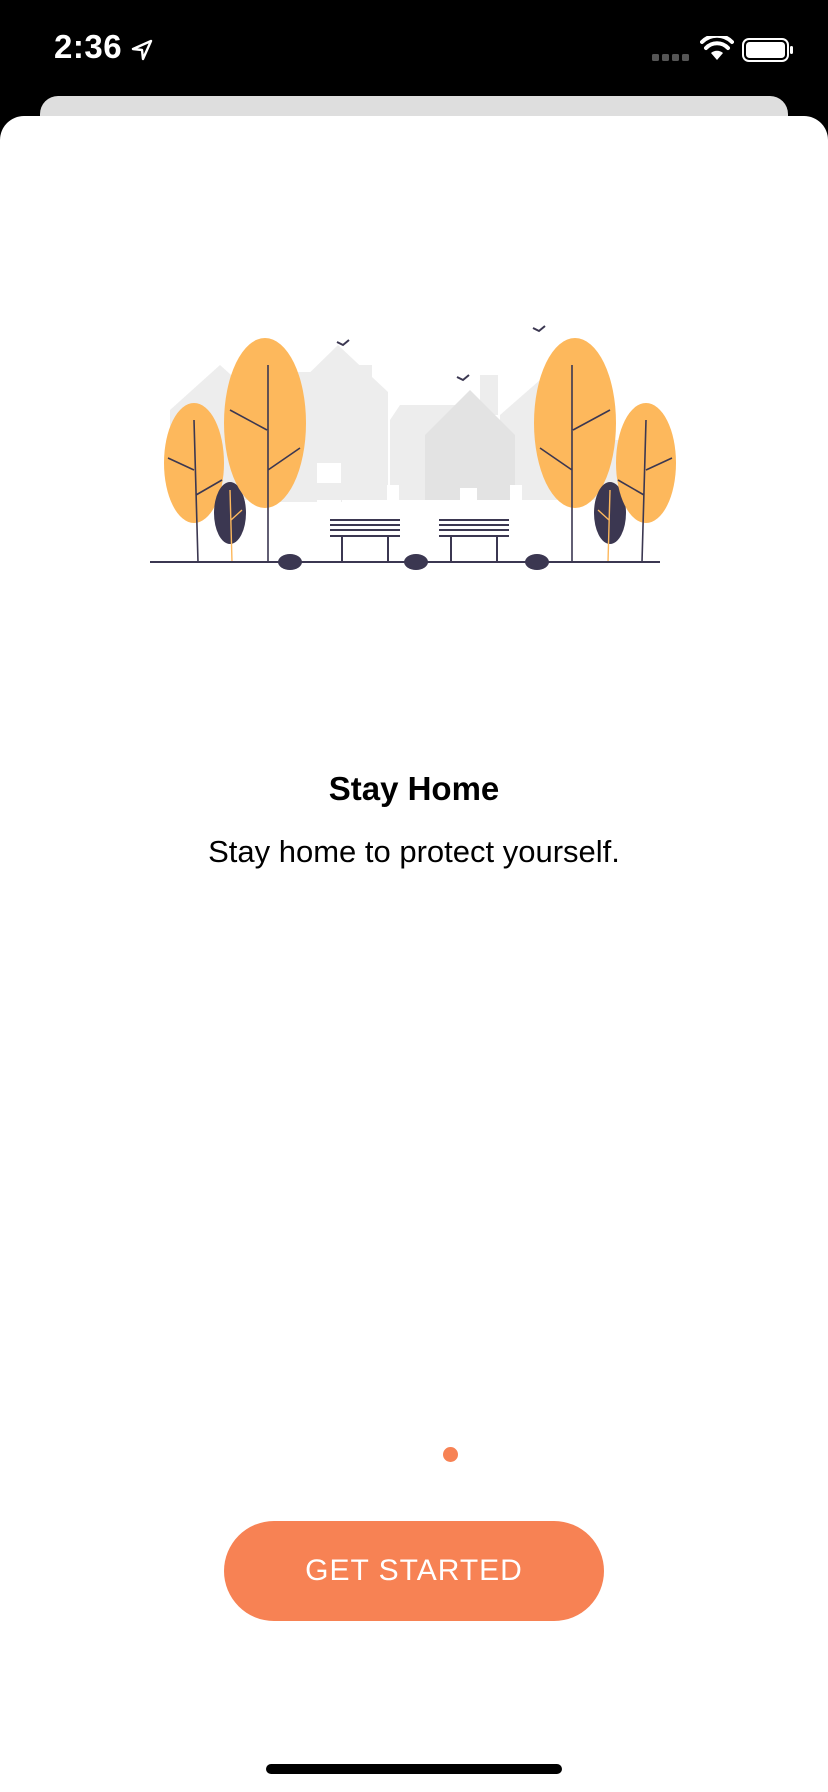  What do you see at coordinates (414, 1769) in the screenshot?
I see `home-indicator` at bounding box center [414, 1769].